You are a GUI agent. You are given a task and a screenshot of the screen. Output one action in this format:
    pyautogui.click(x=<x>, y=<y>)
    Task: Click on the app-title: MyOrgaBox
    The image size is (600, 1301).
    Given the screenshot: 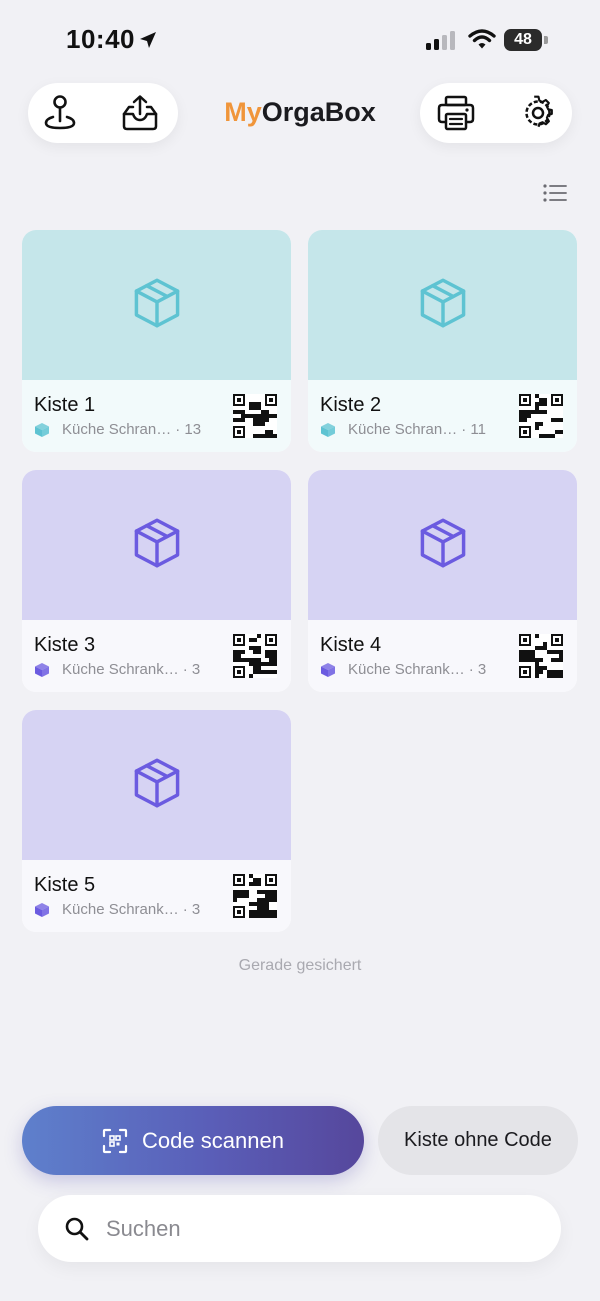 What is the action you would take?
    pyautogui.click(x=300, y=112)
    